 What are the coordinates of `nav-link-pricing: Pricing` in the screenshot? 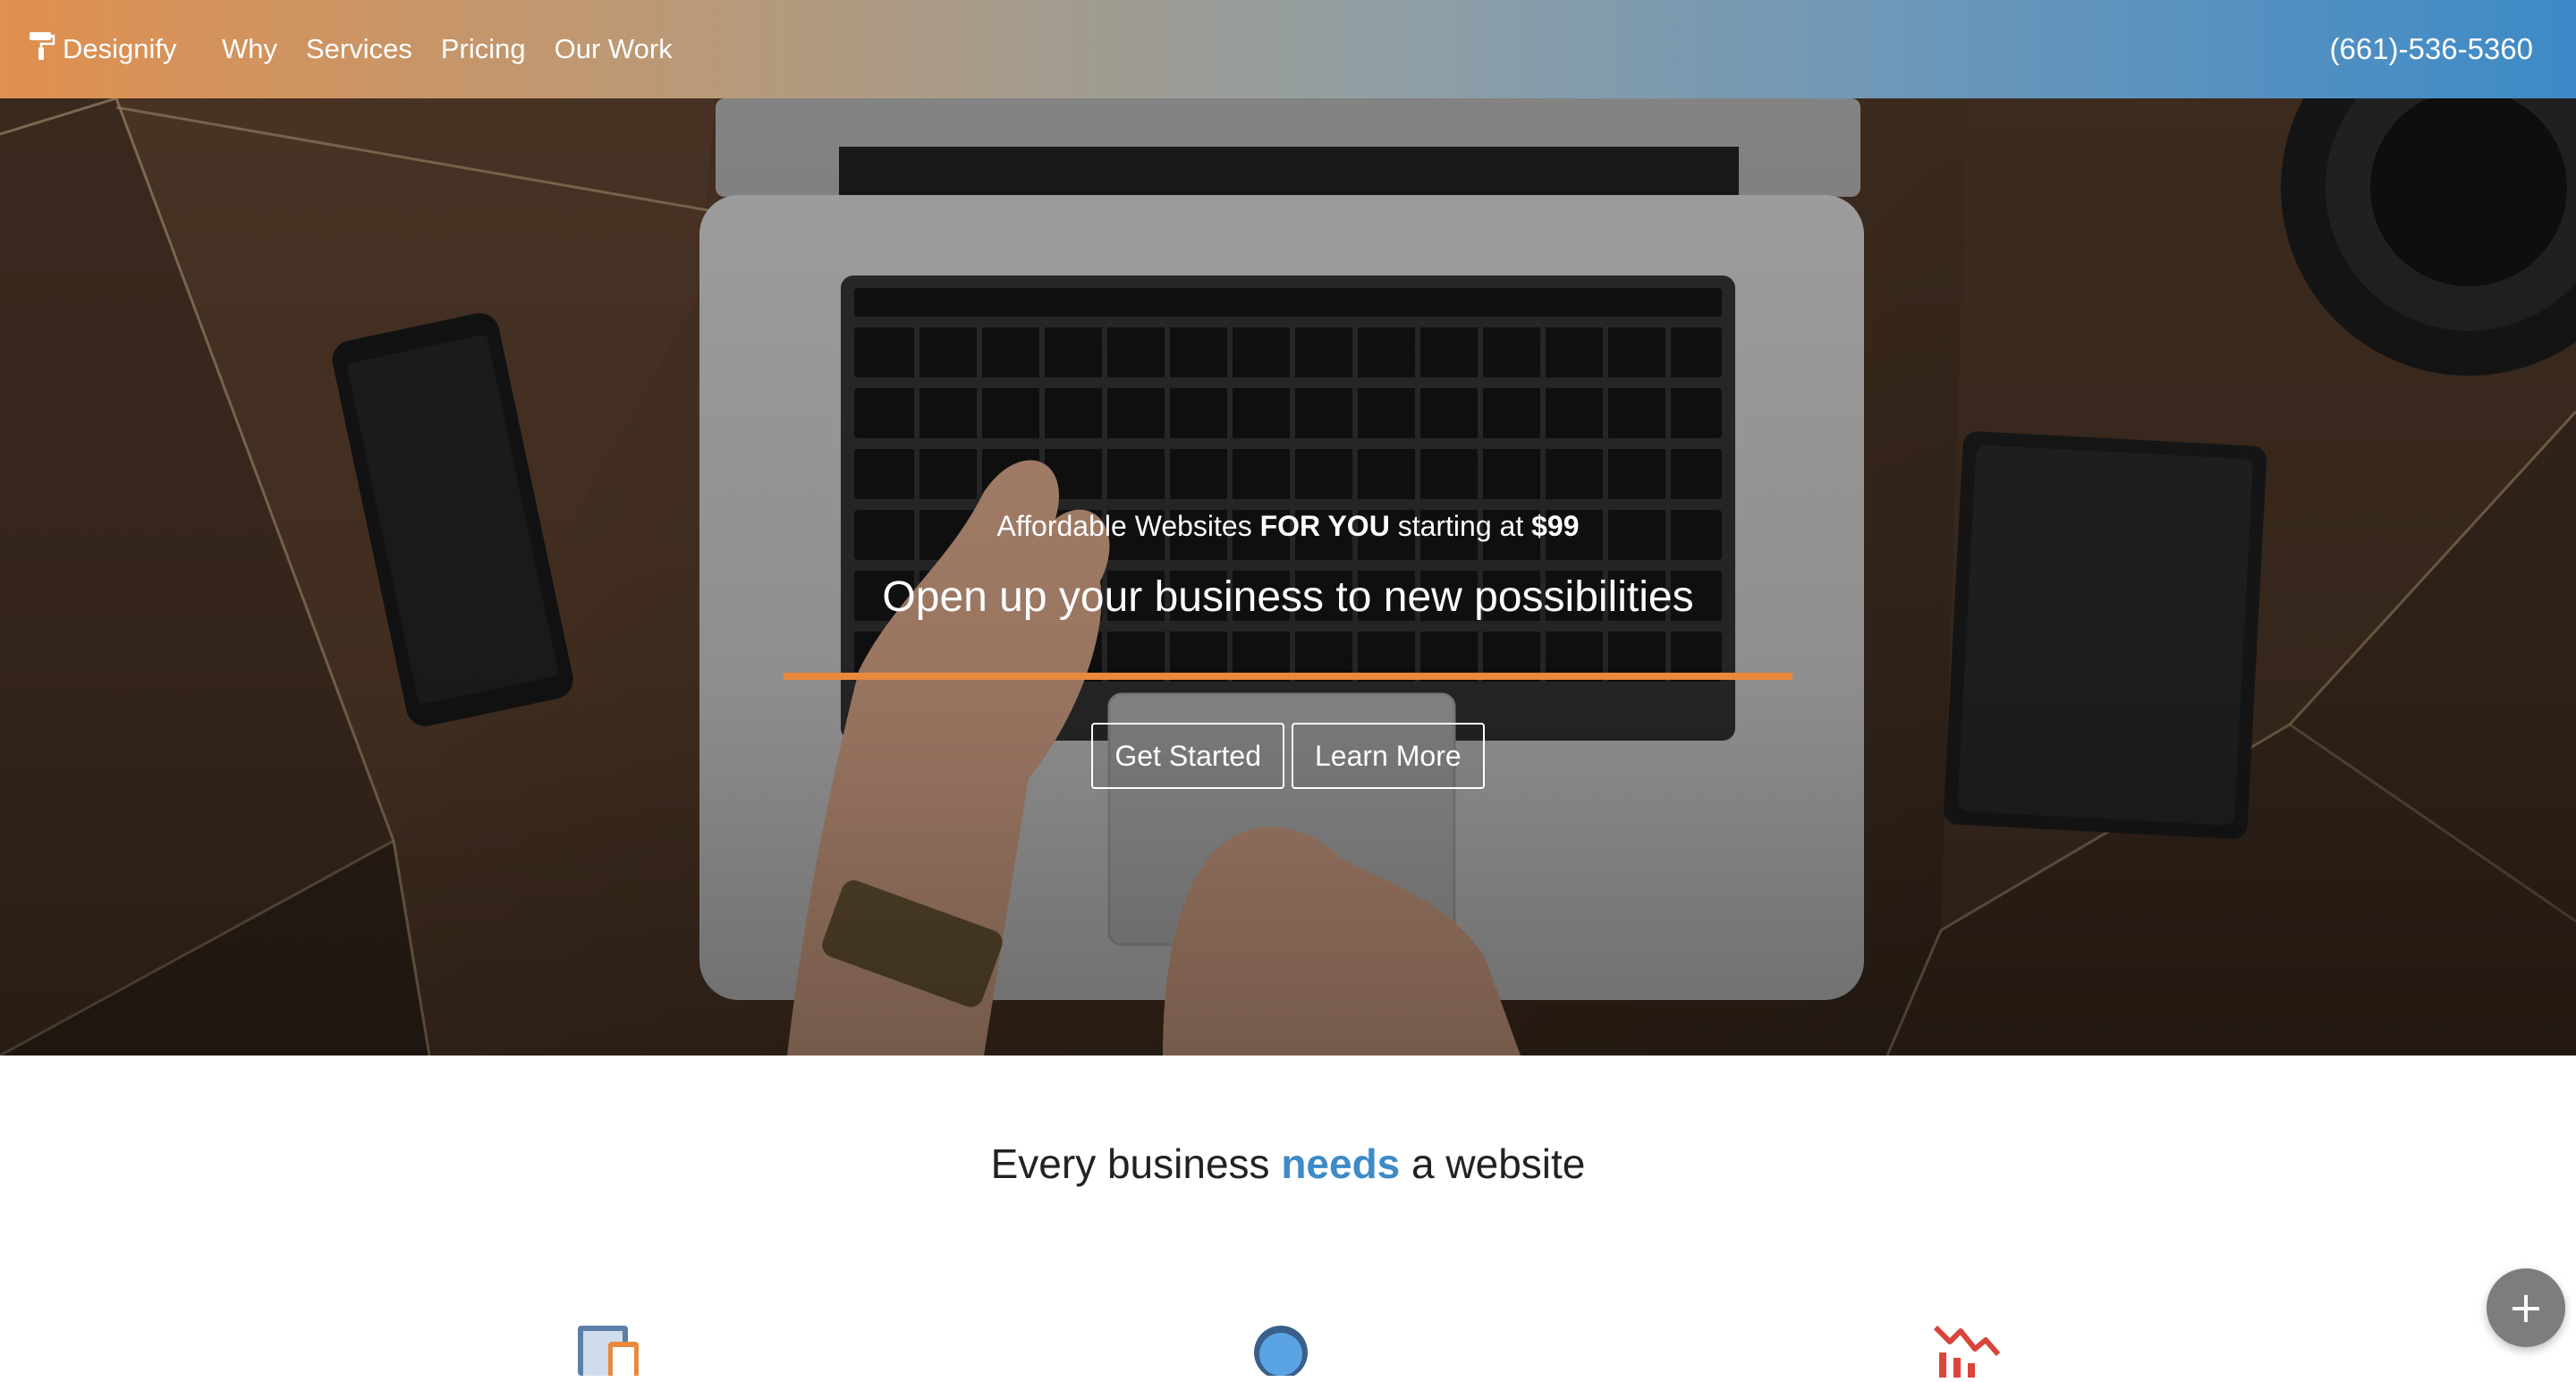 It's located at (483, 49).